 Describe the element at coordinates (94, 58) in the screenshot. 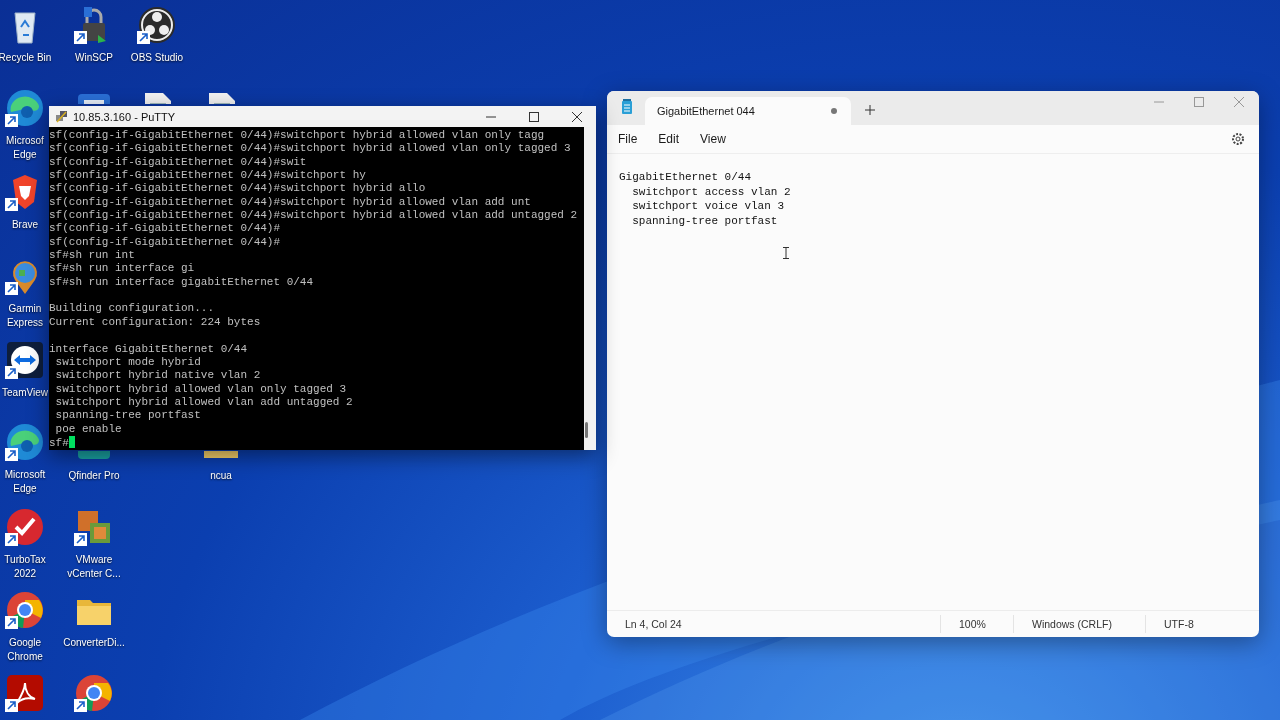

I see `icon-label: WinSCP` at that location.